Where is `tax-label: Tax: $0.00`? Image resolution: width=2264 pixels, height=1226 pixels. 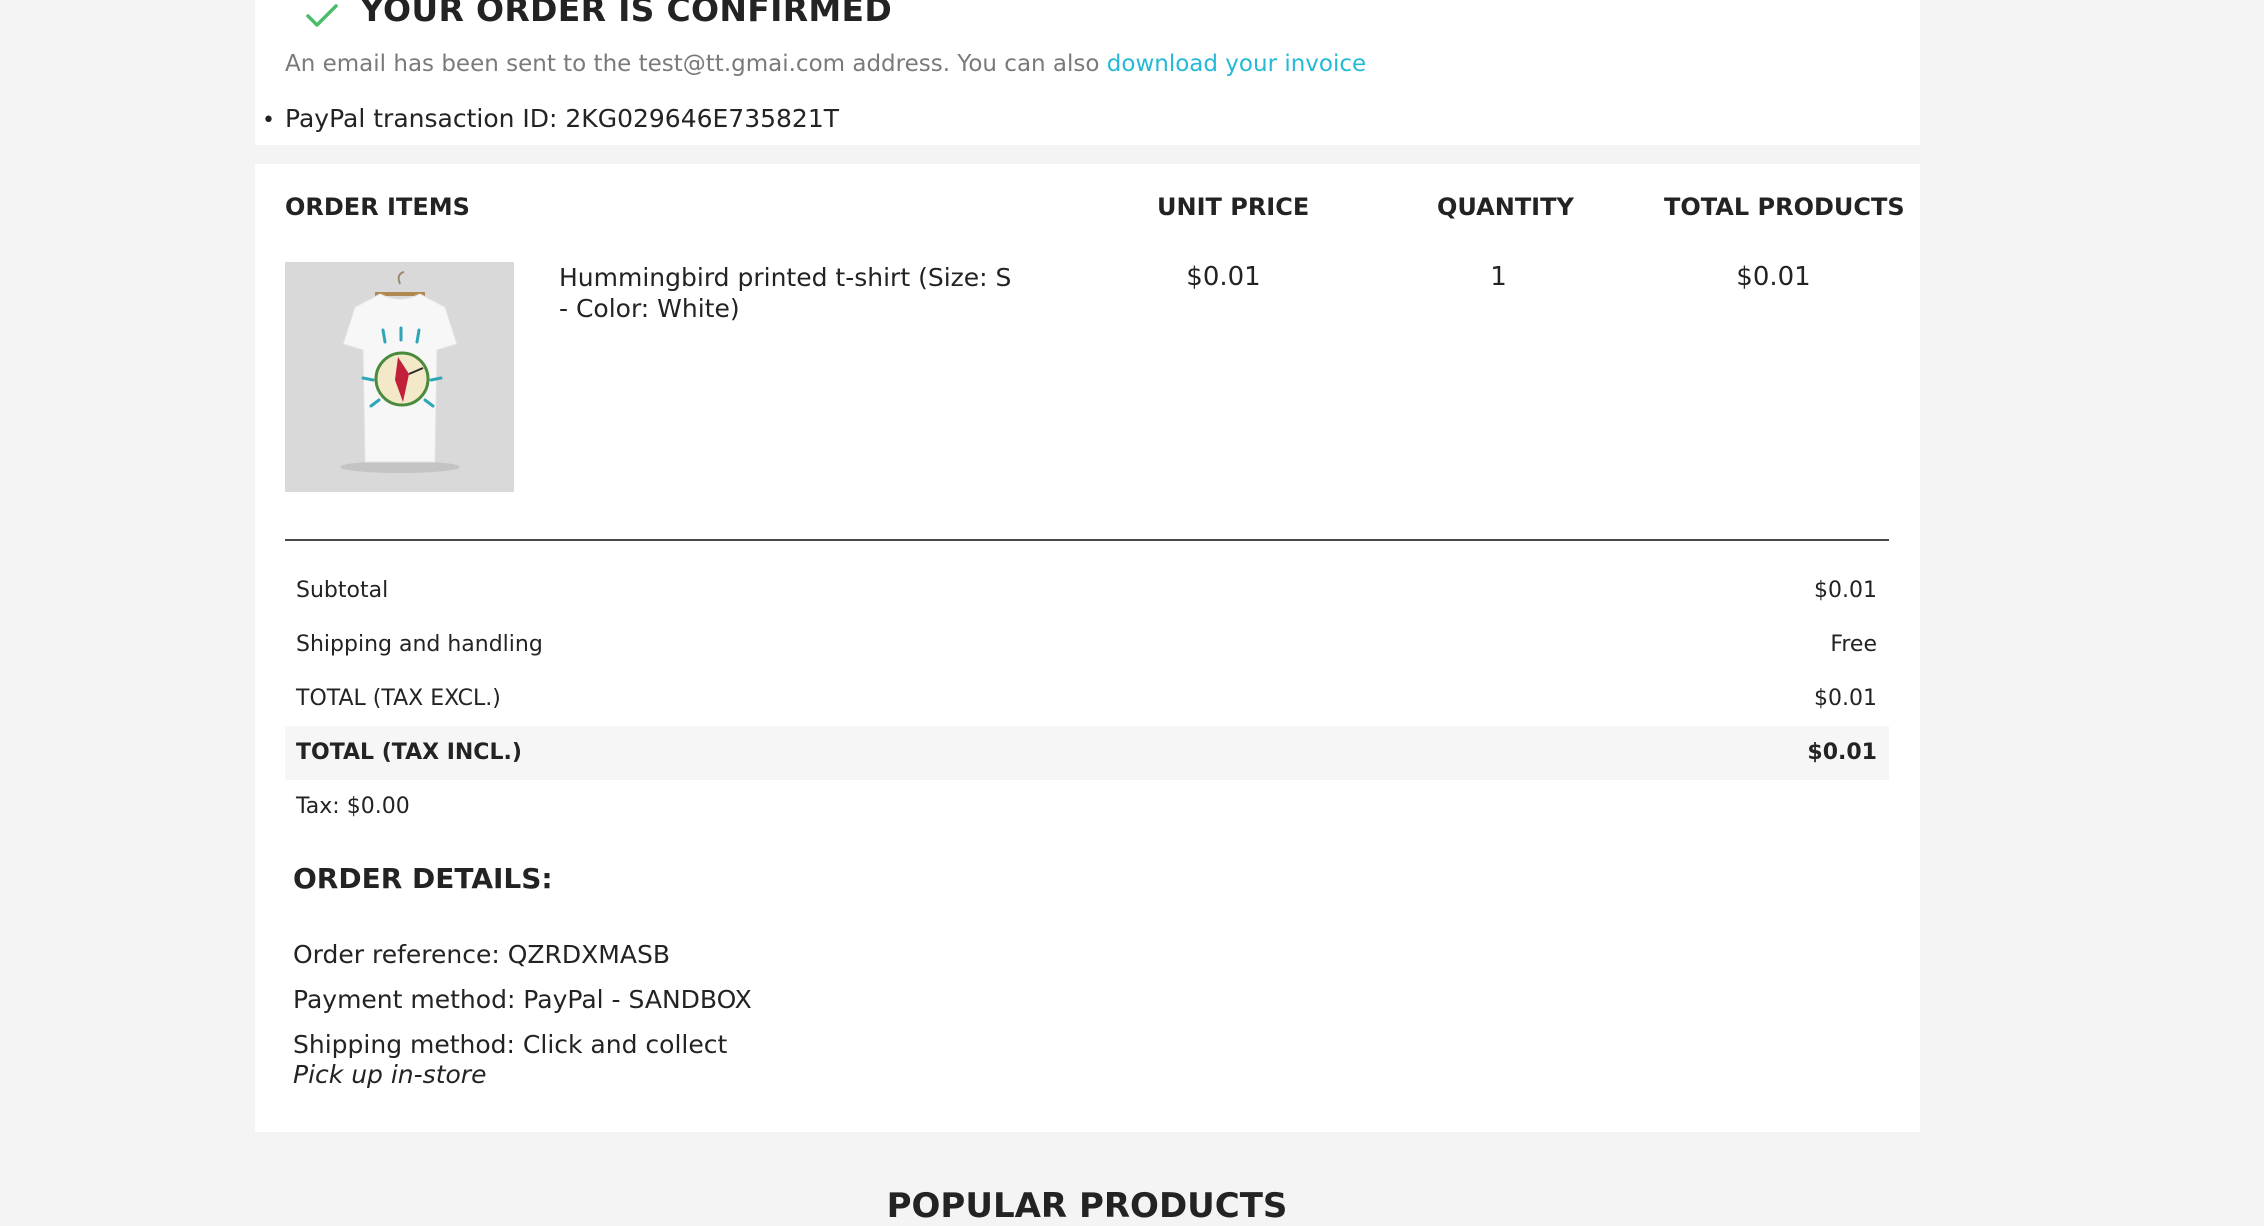
tax-label: Tax: $0.00 is located at coordinates (353, 806).